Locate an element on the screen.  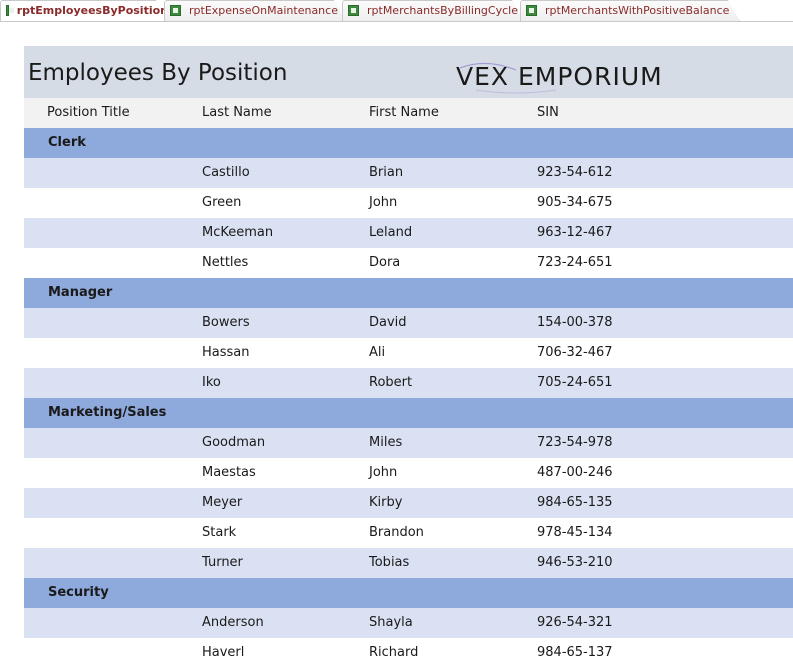
employee-row: Iko Robert 705-24-651 is located at coordinates (408, 383).